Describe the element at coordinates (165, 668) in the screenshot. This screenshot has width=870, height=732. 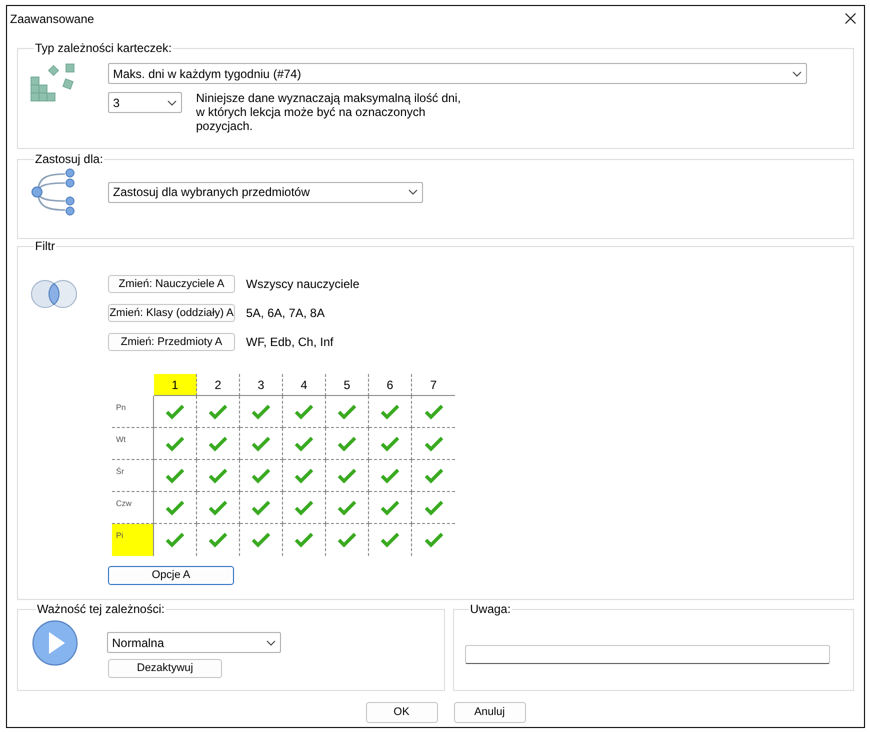
I see `deactivate-button: Dezaktywuj` at that location.